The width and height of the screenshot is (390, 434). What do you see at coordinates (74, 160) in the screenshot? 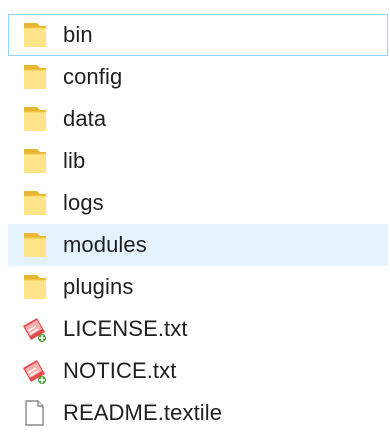
I see `file-item-label: lib` at bounding box center [74, 160].